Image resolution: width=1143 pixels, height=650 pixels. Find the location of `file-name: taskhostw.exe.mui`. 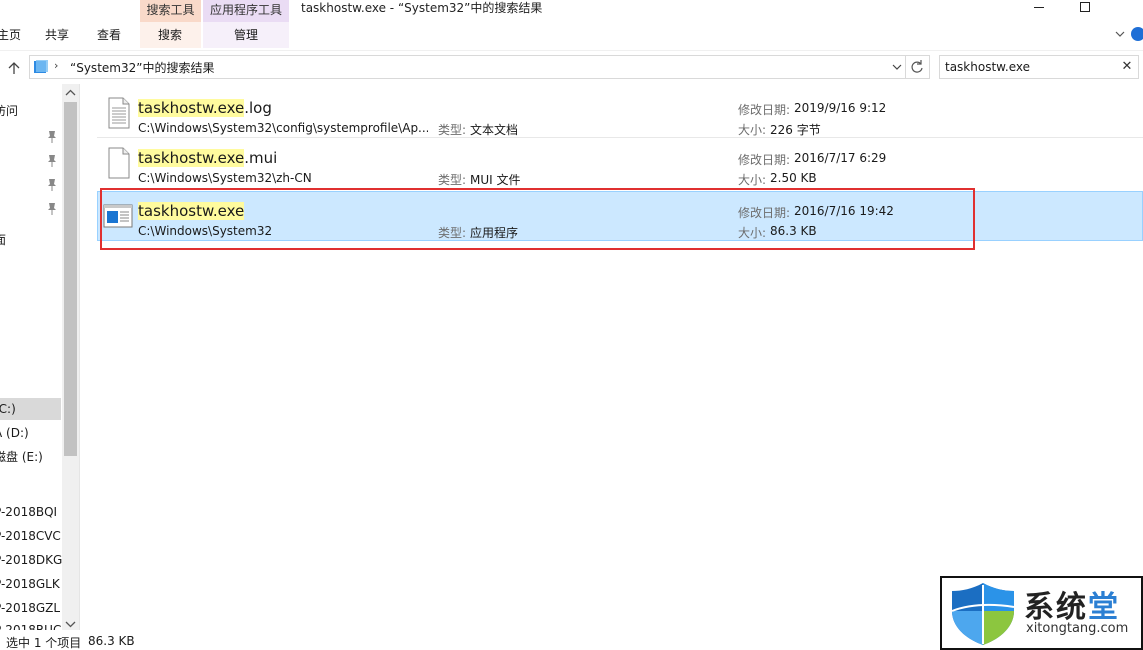

file-name: taskhostw.exe.mui is located at coordinates (207, 158).